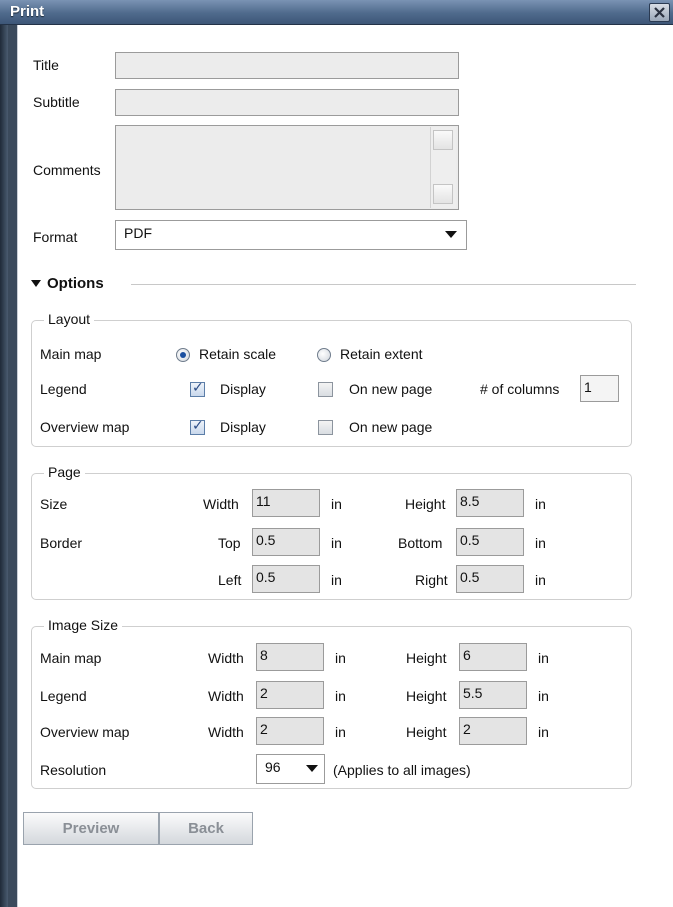  I want to click on image-overview-height-label: Height, so click(426, 732).